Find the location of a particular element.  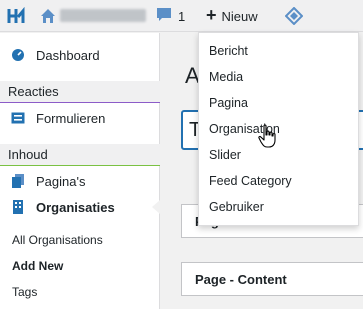

new-label: Nieuw is located at coordinates (239, 16).